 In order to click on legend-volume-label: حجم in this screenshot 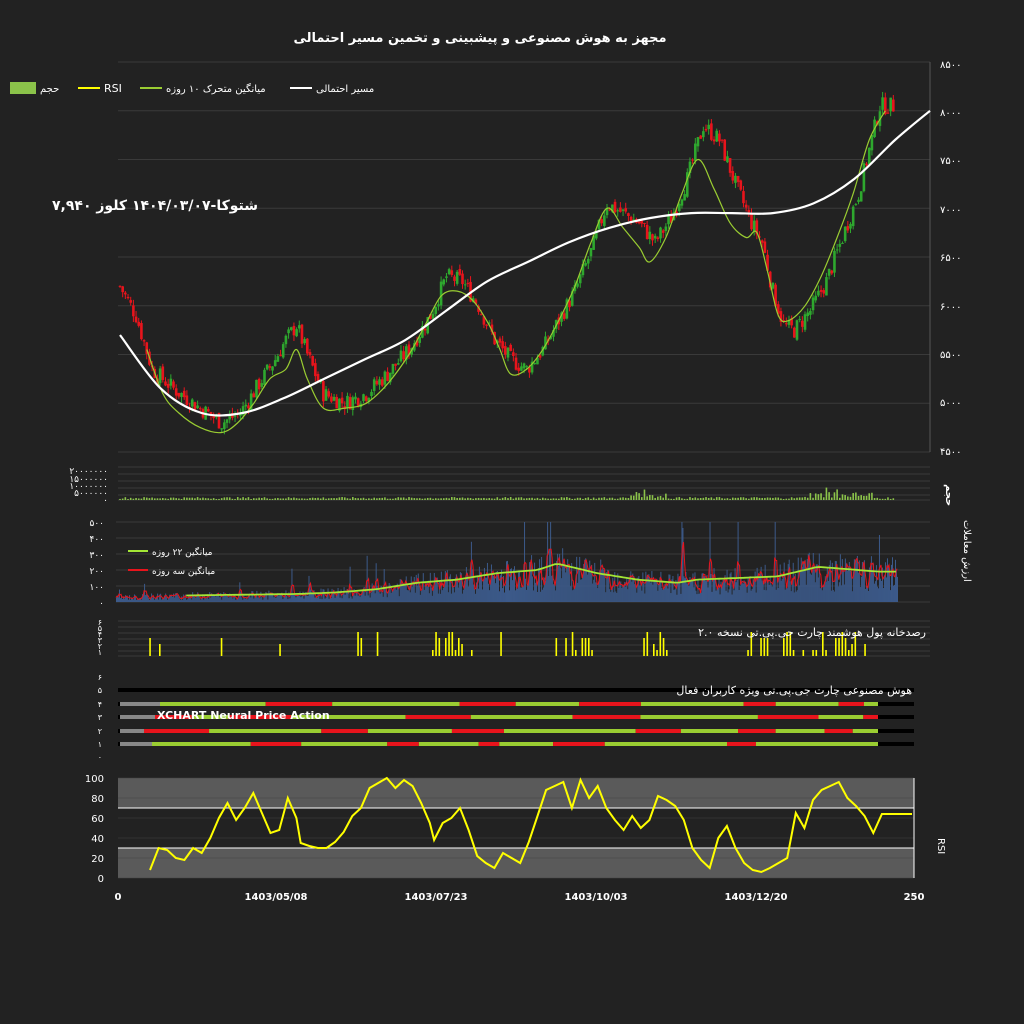, I will do `click(49, 89)`.